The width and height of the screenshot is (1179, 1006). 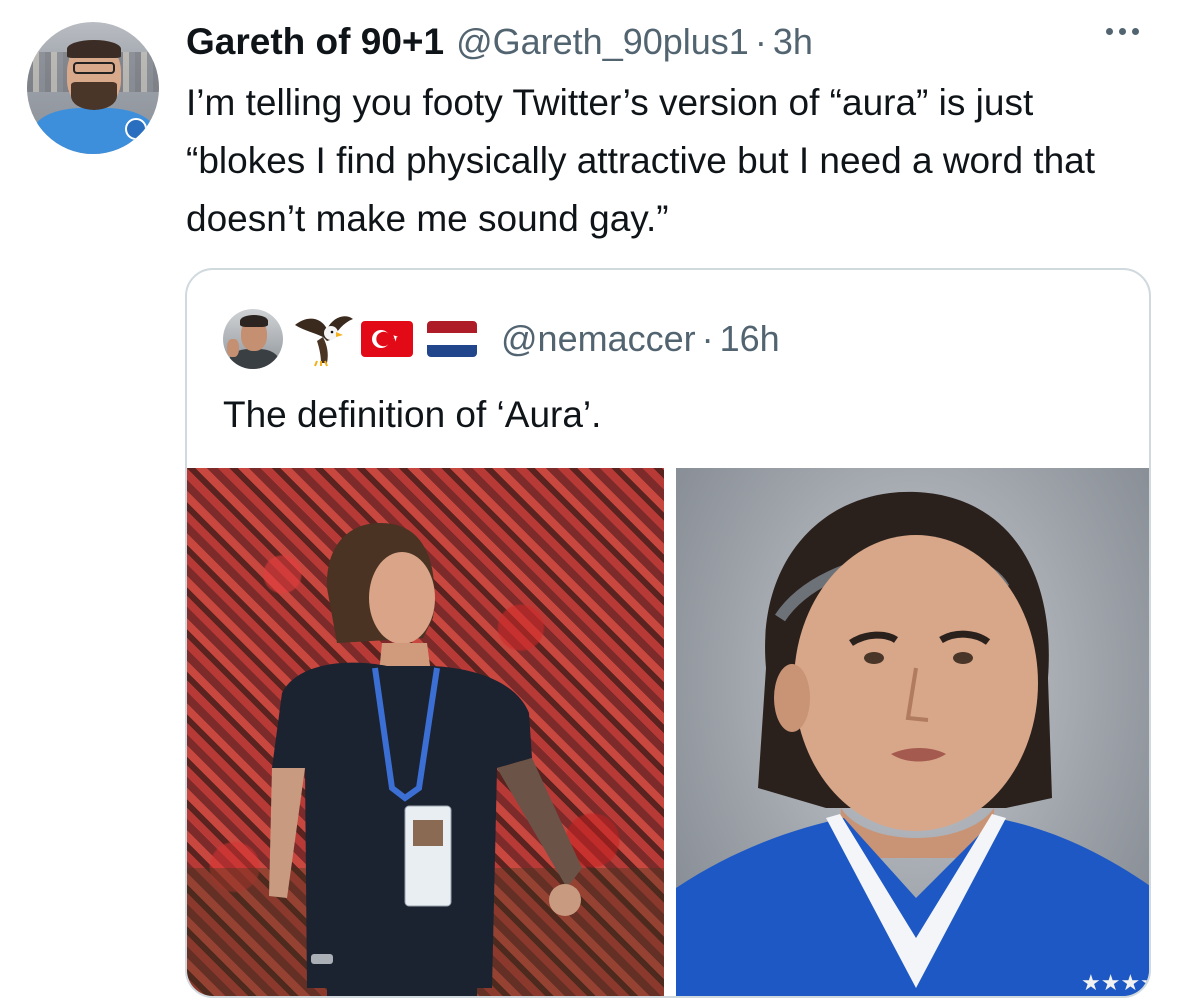 I want to click on quoted-author-avatar, so click(x=253, y=339).